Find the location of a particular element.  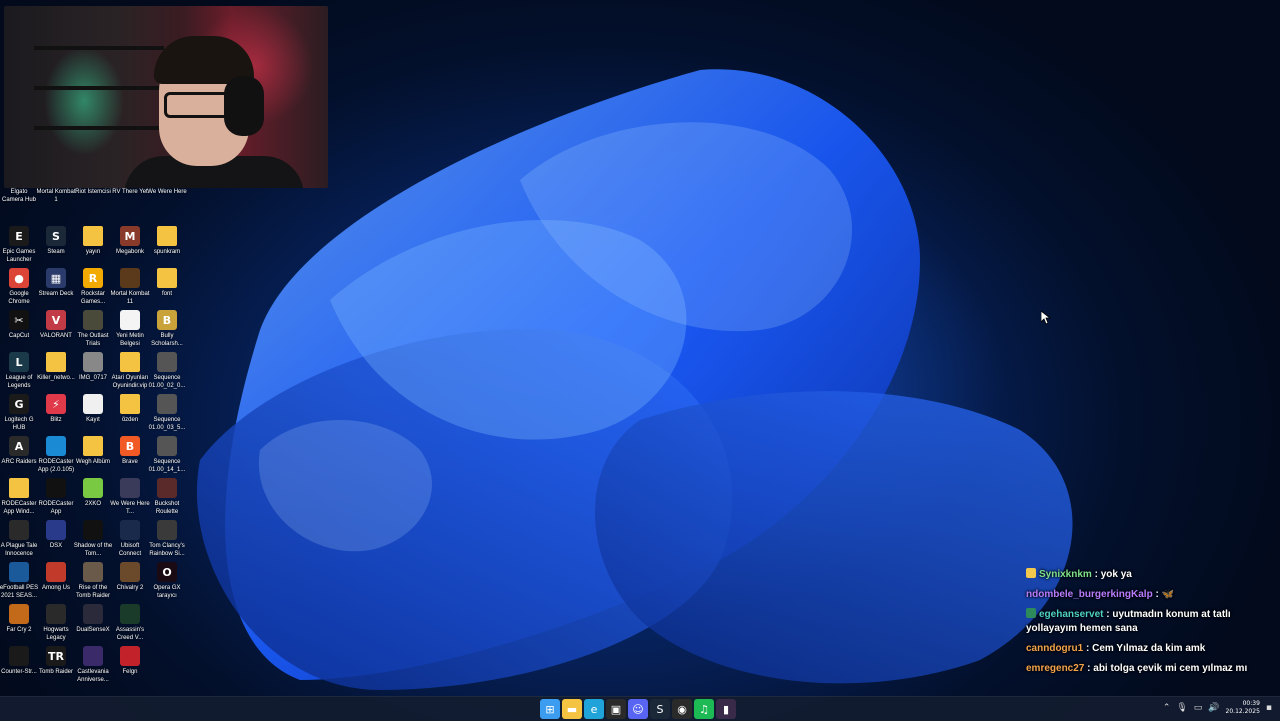

chat-message: canndogru1 : Cem Yılmaz da kim amk is located at coordinates (1151, 649).